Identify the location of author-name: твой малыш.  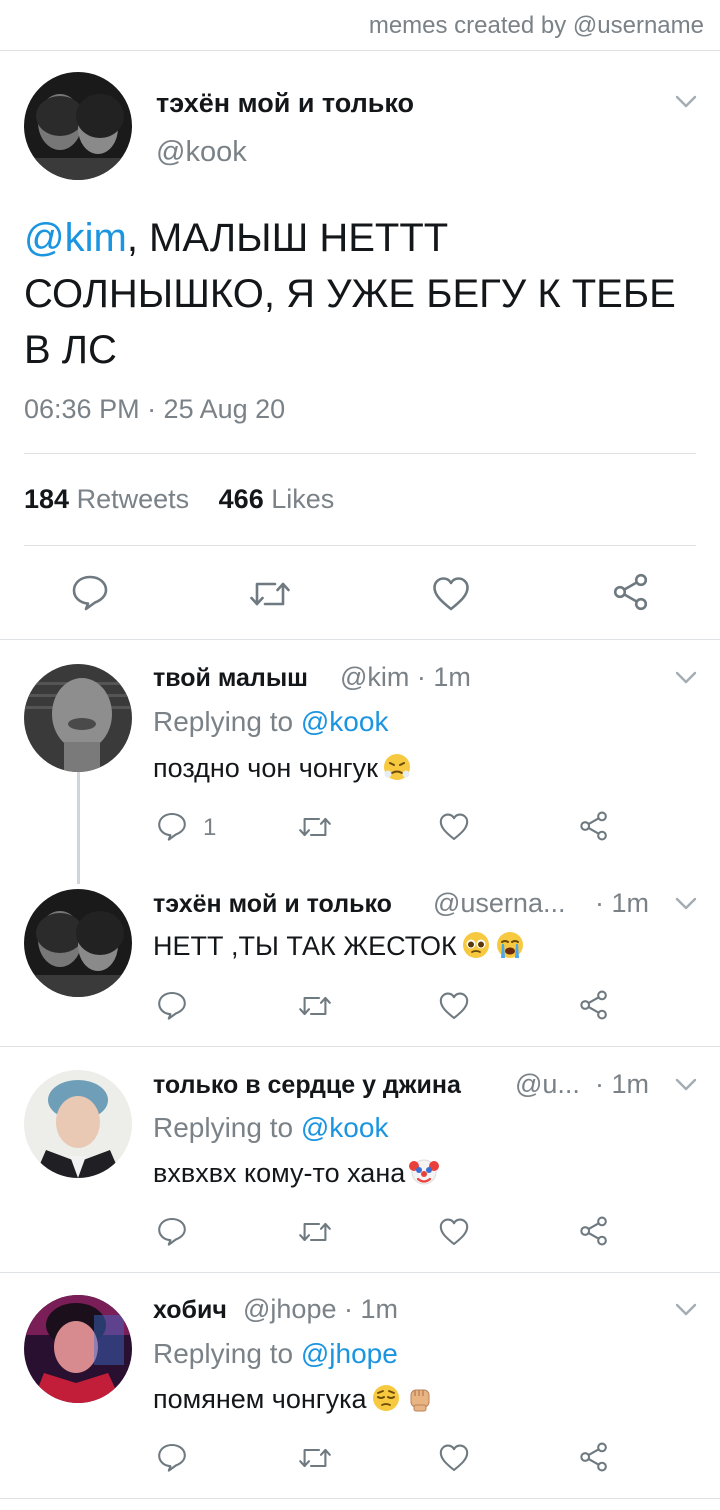
(230, 678).